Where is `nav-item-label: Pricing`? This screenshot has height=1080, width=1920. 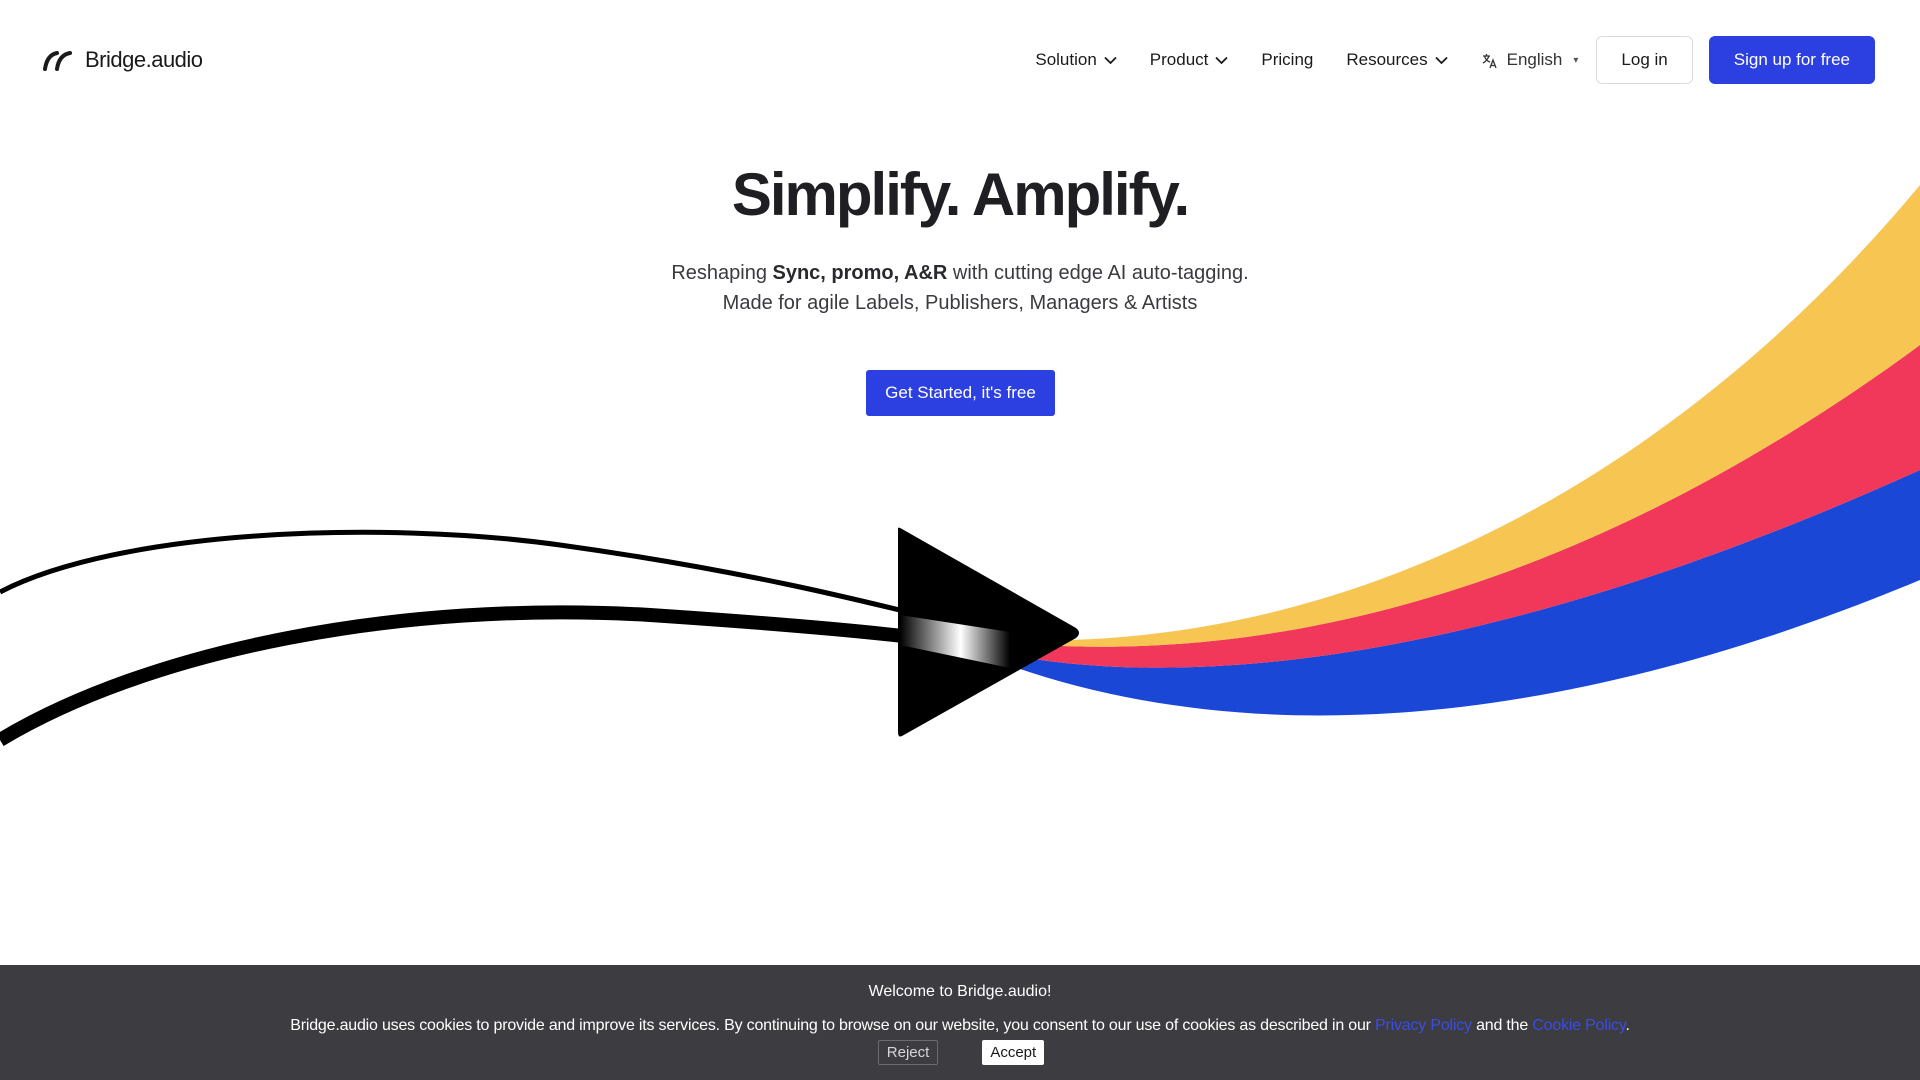
nav-item-label: Pricing is located at coordinates (1287, 59).